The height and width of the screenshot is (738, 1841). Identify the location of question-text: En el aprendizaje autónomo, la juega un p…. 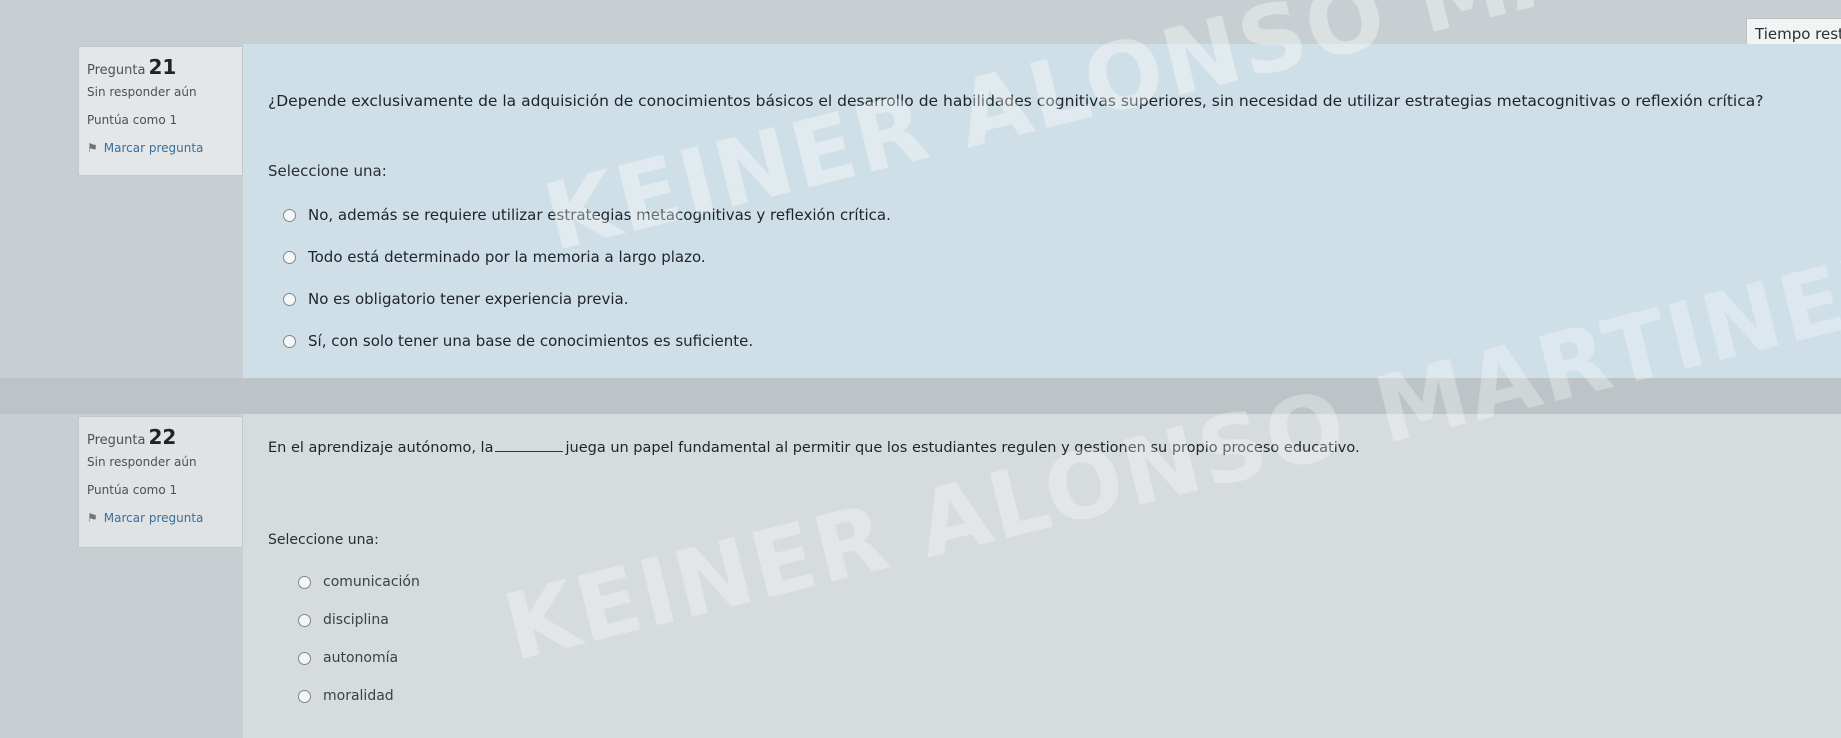
(814, 448).